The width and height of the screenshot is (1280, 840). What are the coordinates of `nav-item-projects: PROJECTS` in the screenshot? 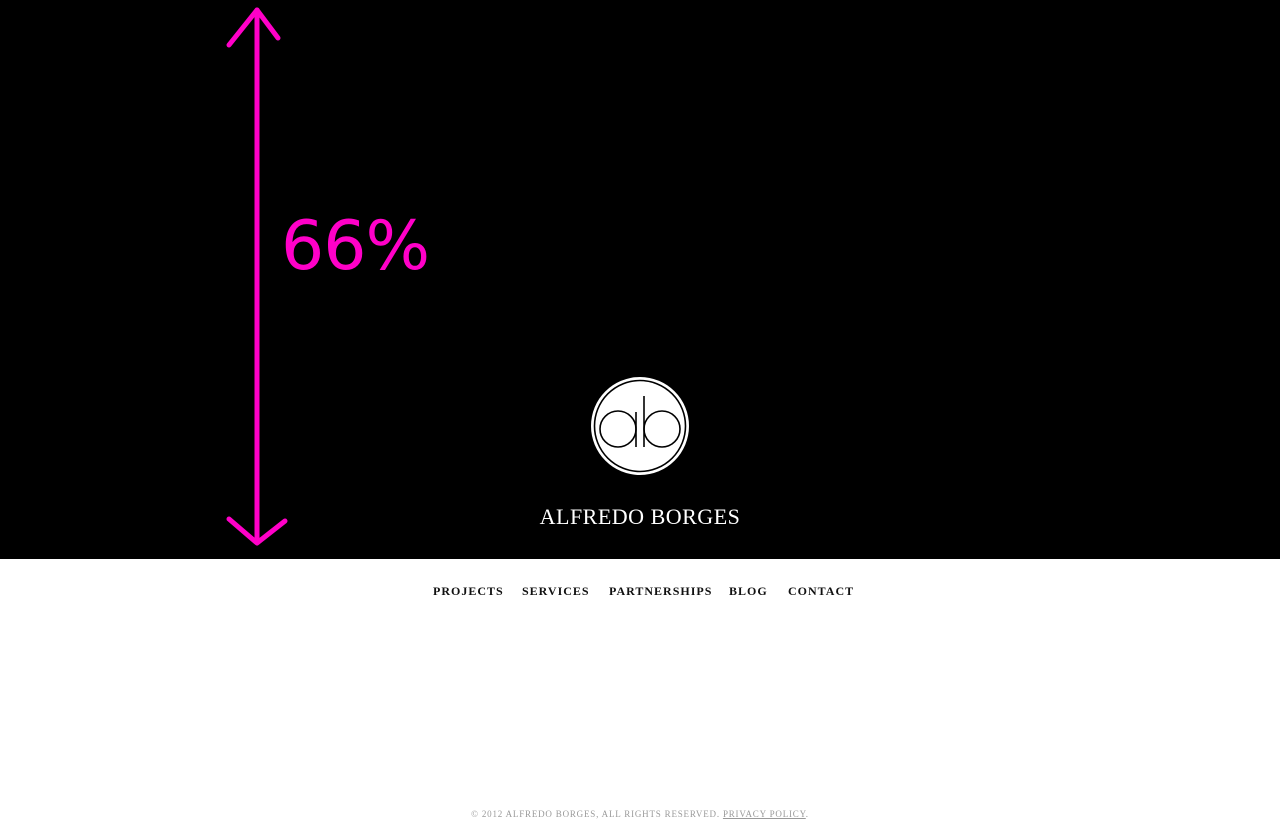 It's located at (468, 591).